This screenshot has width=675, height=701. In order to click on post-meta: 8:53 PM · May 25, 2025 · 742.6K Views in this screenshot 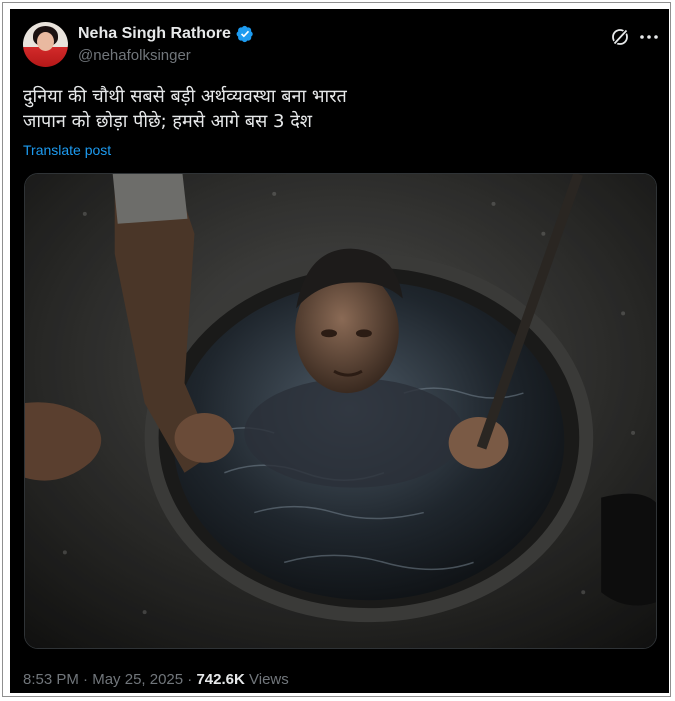, I will do `click(156, 679)`.